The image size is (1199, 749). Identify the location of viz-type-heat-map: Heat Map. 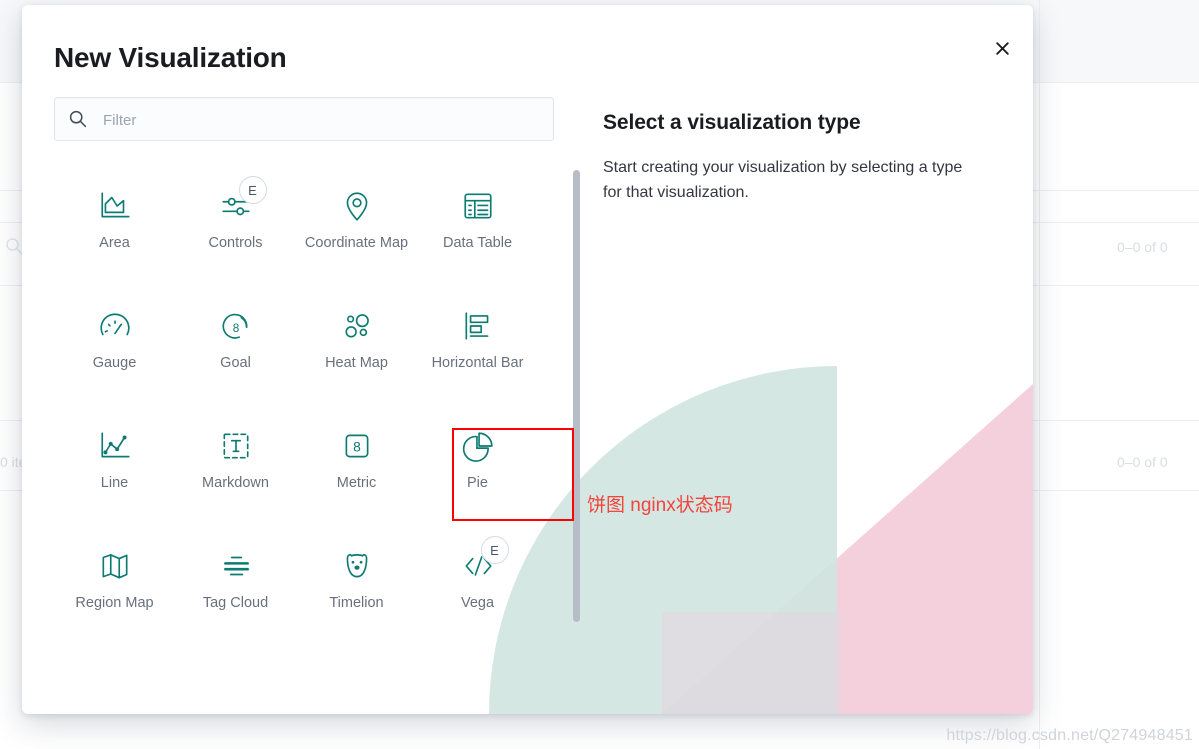
(356, 350).